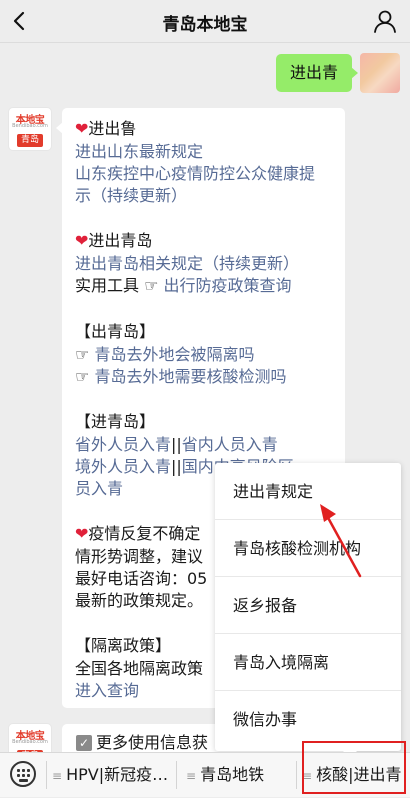  Describe the element at coordinates (225, 775) in the screenshot. I see `menu-item-metro: ≡ 青岛地铁` at that location.